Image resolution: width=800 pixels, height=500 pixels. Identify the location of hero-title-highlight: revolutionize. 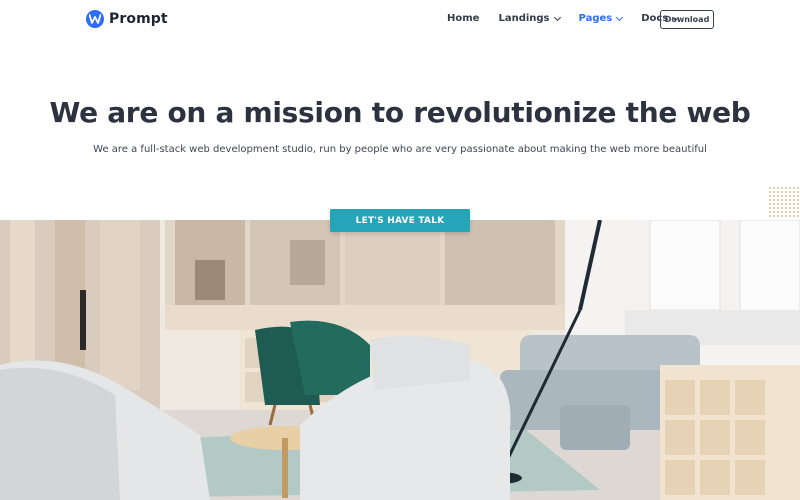
(516, 112).